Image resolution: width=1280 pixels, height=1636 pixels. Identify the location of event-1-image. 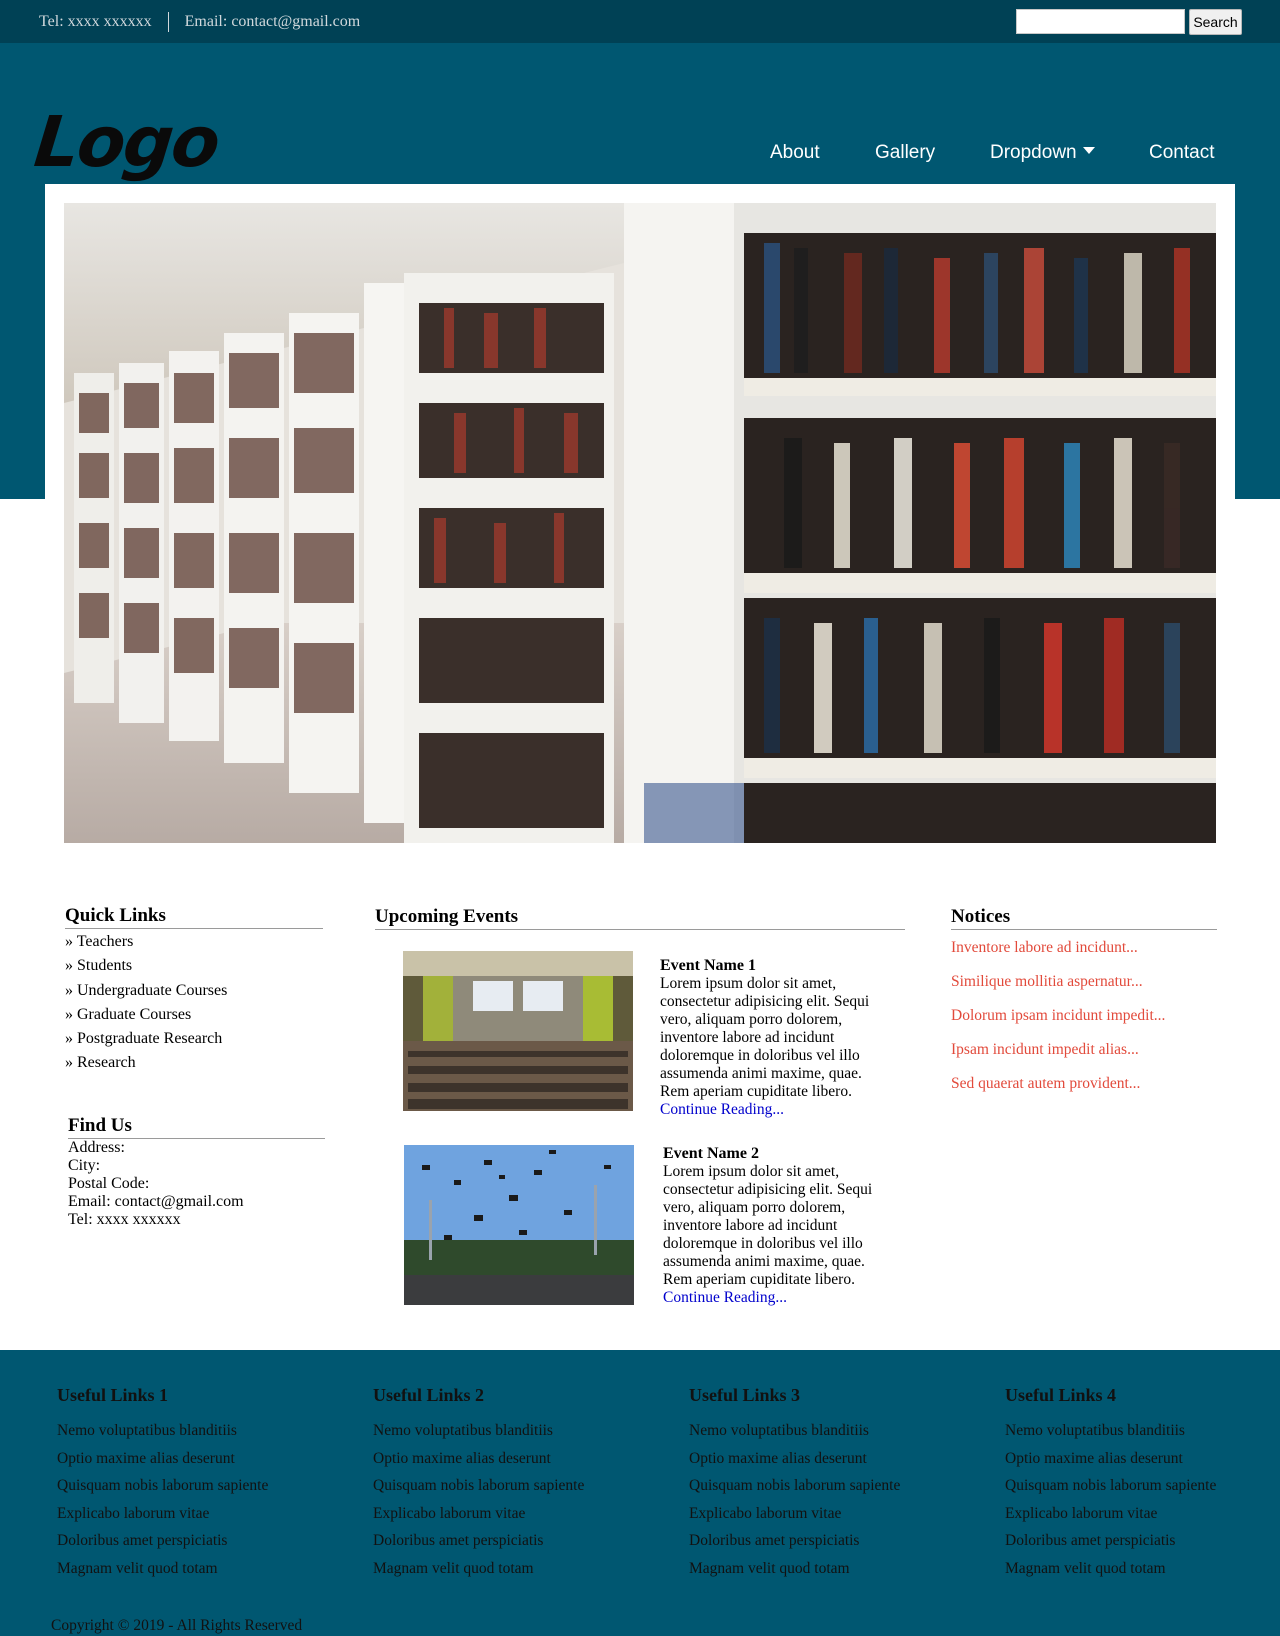
(518, 1031).